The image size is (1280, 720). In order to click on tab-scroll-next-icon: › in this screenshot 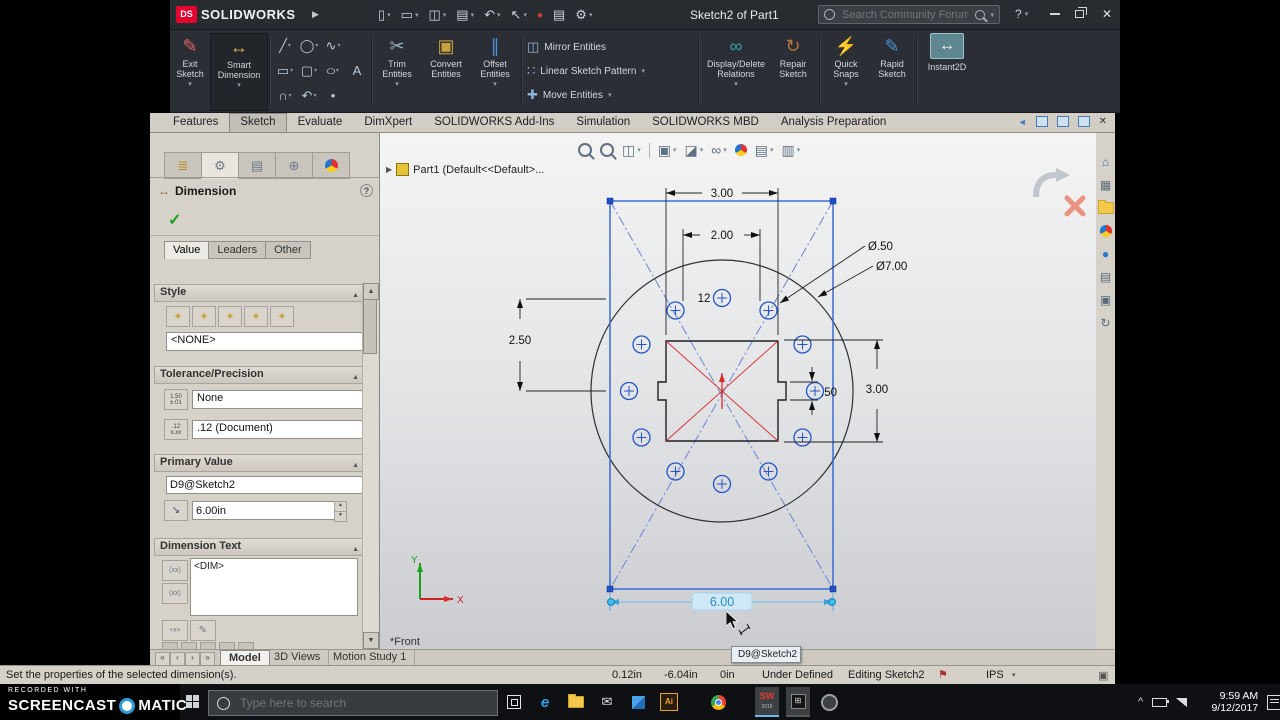, I will do `click(192, 659)`.